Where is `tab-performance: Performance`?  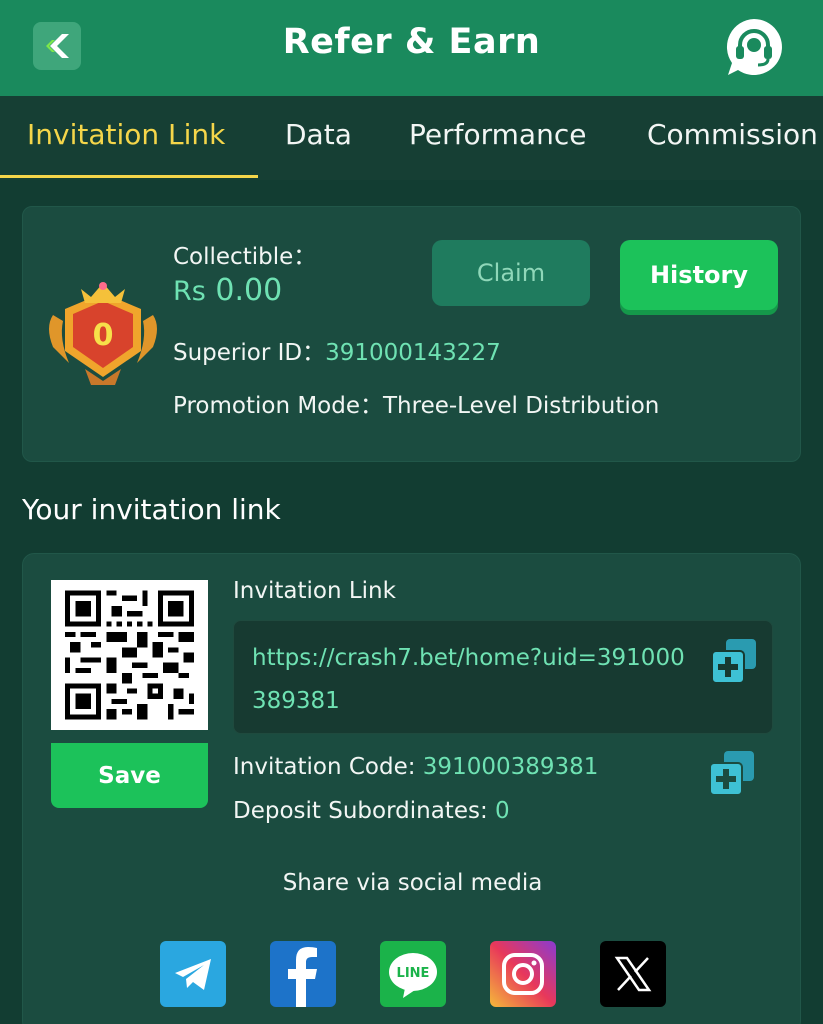
tab-performance: Performance is located at coordinates (497, 134).